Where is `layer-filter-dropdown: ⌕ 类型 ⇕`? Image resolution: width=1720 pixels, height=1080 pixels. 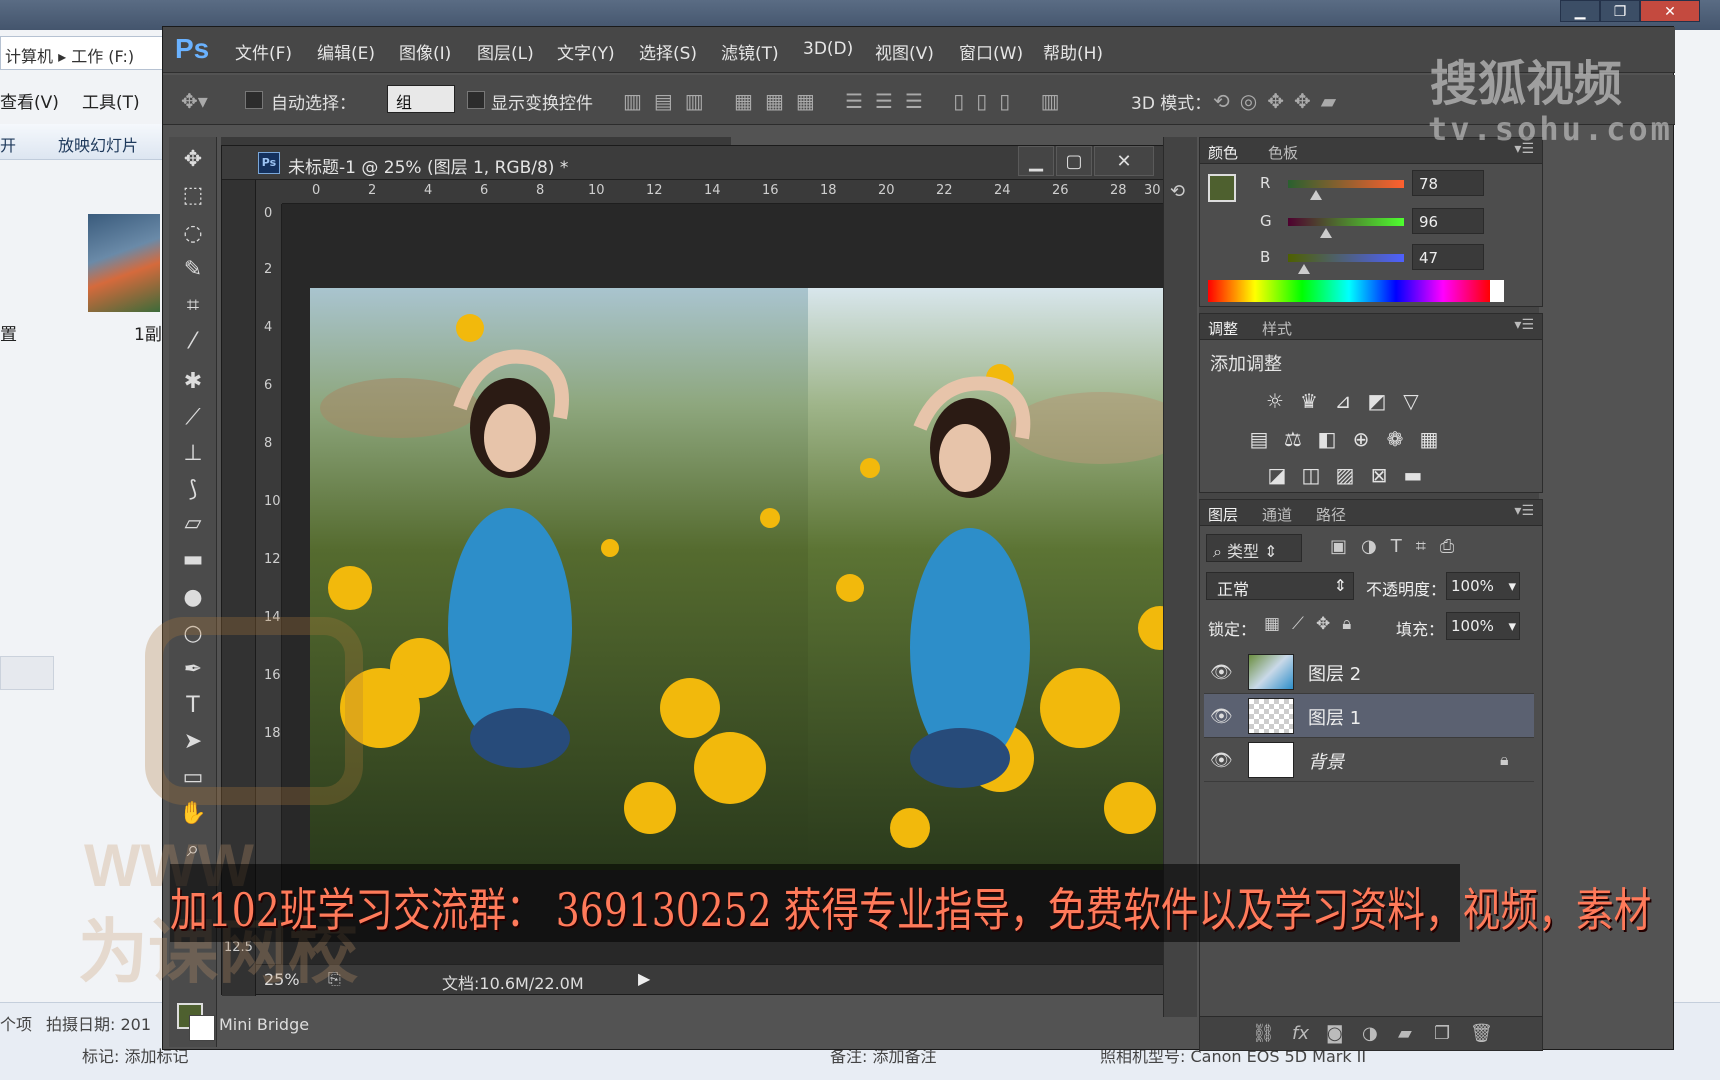 layer-filter-dropdown: ⌕ 类型 ⇕ is located at coordinates (1254, 548).